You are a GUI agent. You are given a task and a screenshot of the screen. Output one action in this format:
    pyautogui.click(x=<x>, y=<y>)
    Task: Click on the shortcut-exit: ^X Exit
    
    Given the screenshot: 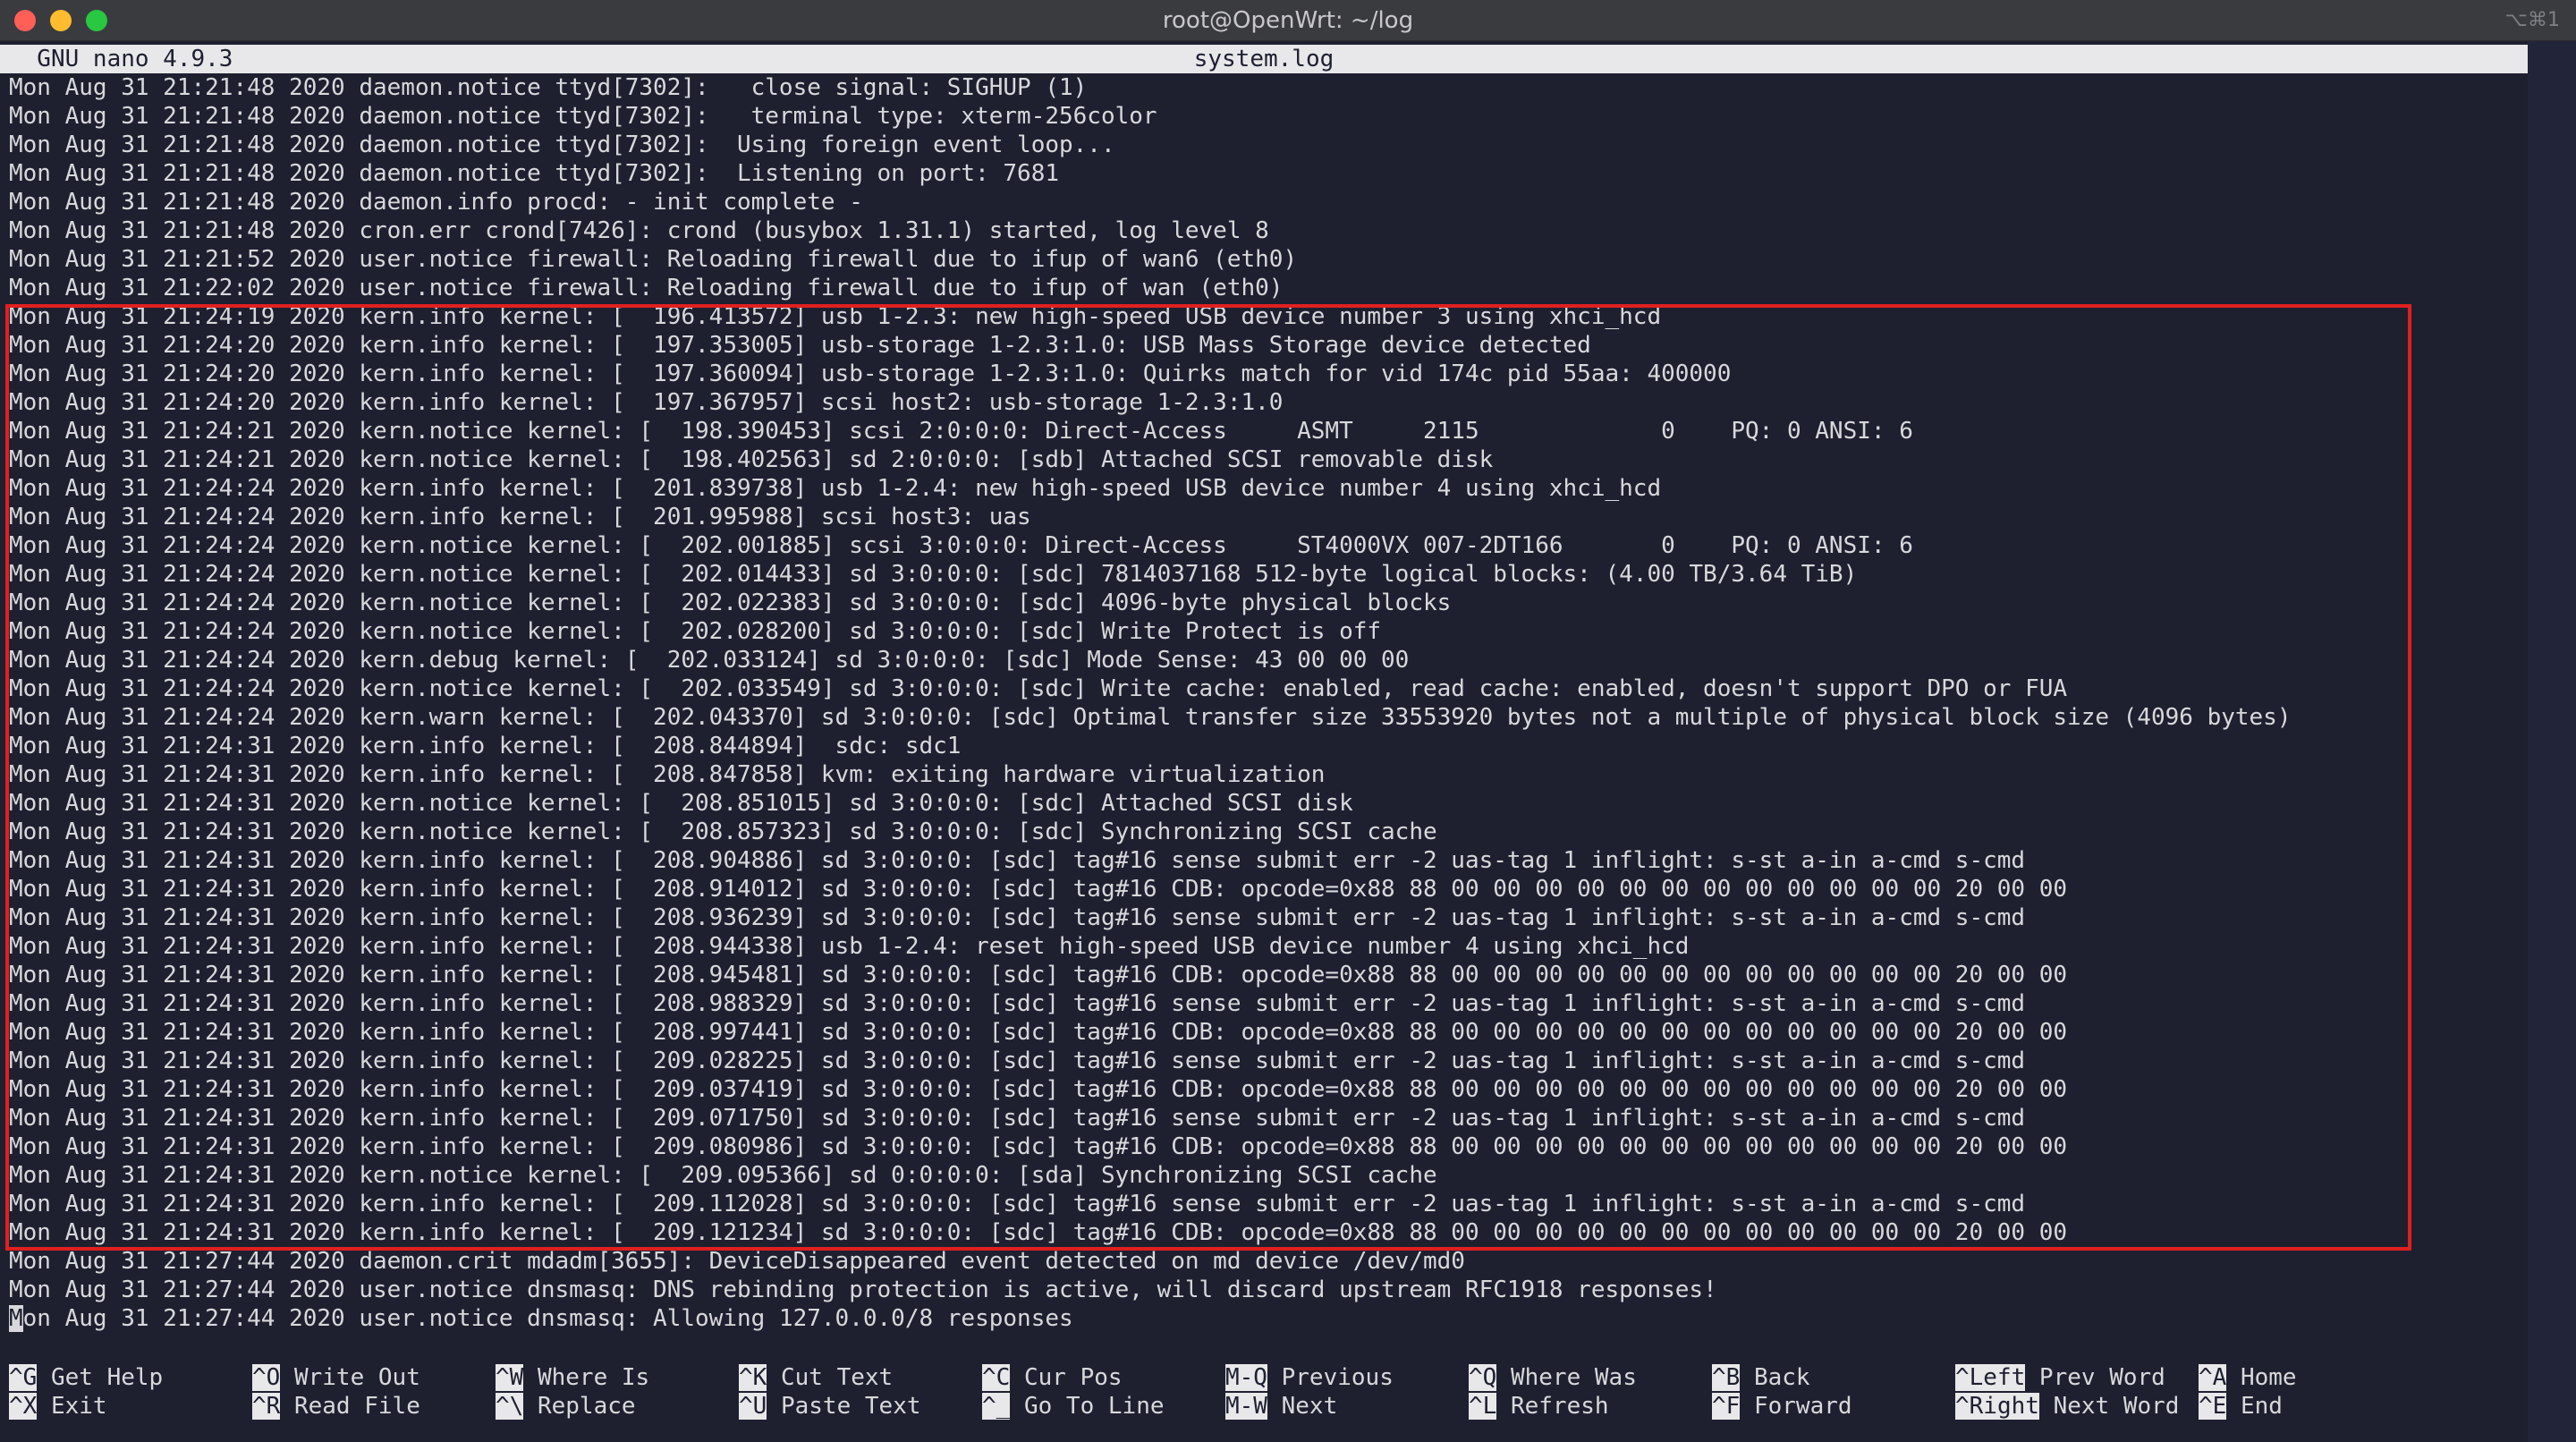 What is the action you would take?
    pyautogui.click(x=58, y=1406)
    